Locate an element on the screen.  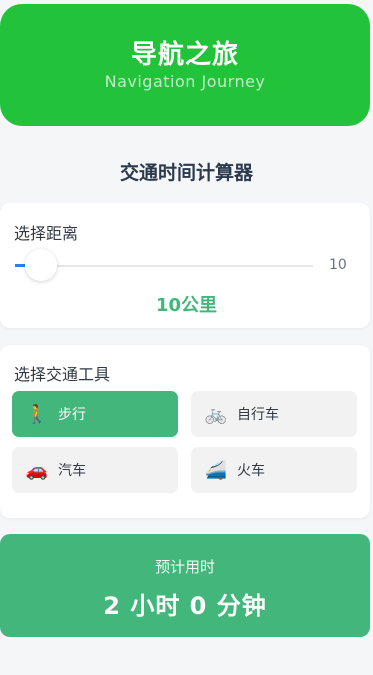
distance-slider-value: 10 is located at coordinates (338, 265).